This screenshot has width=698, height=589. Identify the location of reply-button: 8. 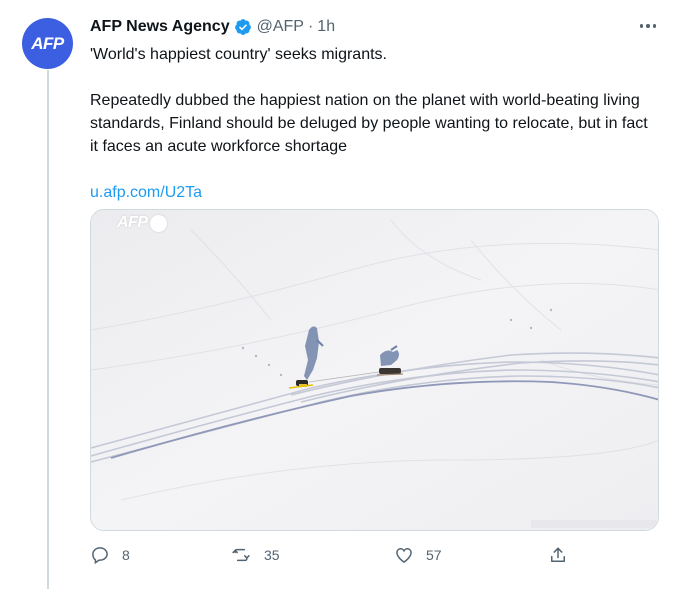
(110, 555).